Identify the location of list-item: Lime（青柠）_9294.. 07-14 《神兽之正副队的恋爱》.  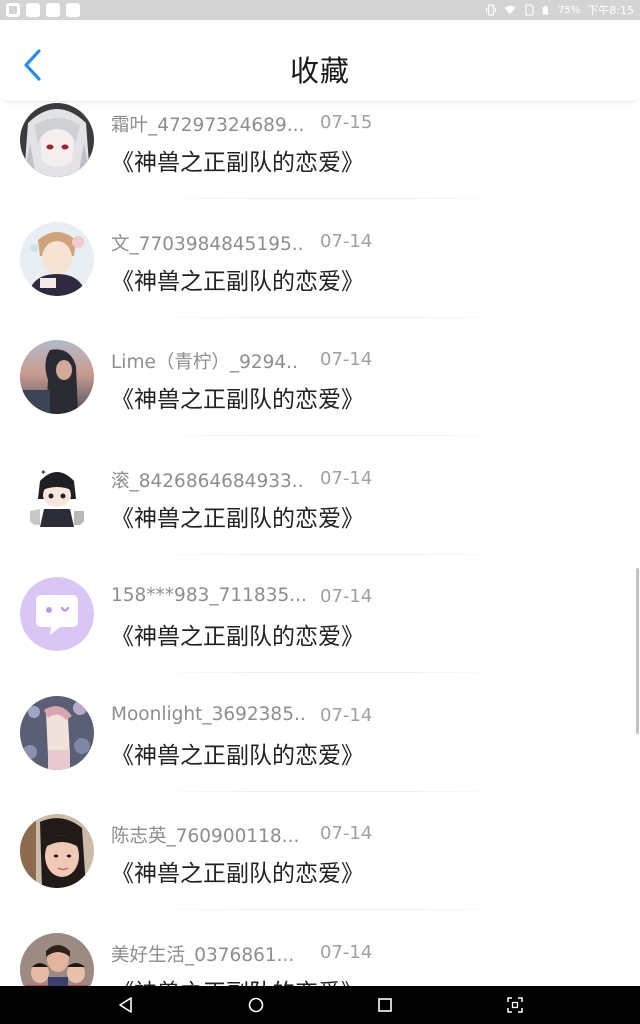
(320, 398).